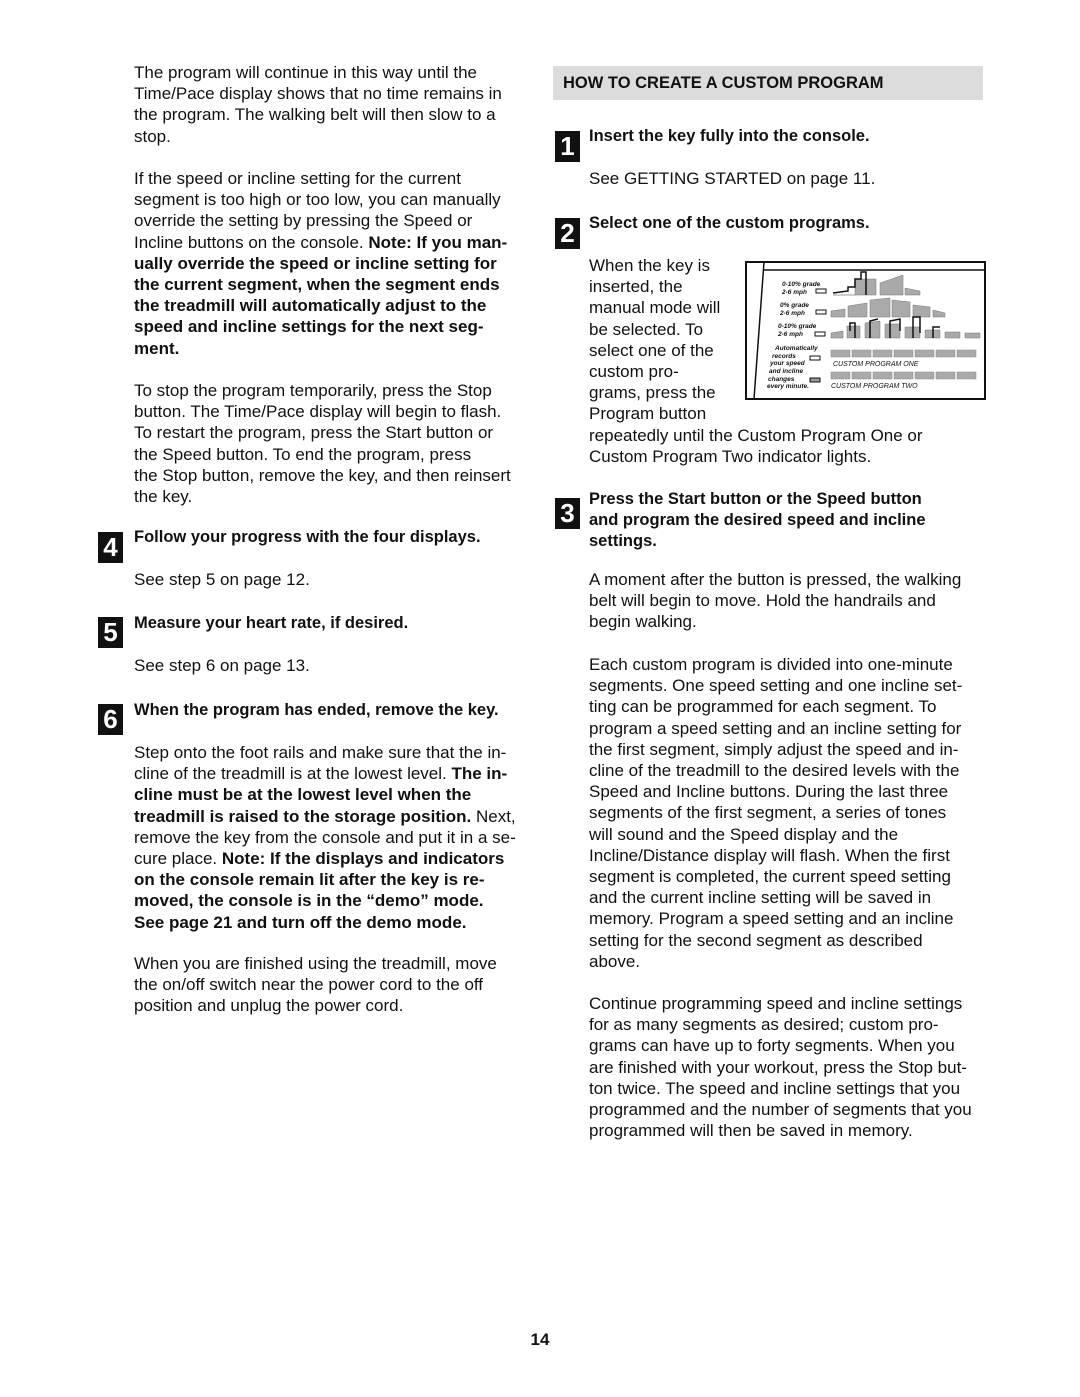  Describe the element at coordinates (567, 233) in the screenshot. I see `step-number-2: 2` at that location.